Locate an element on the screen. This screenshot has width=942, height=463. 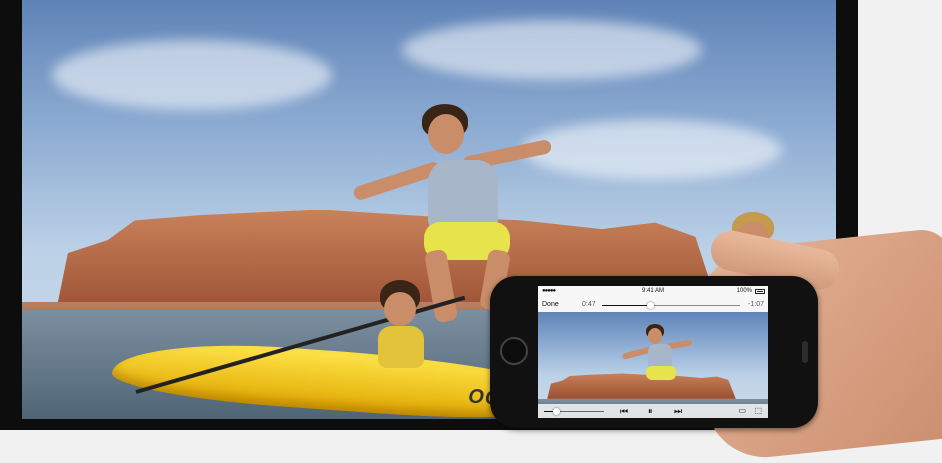
life-vest is located at coordinates (401, 347).